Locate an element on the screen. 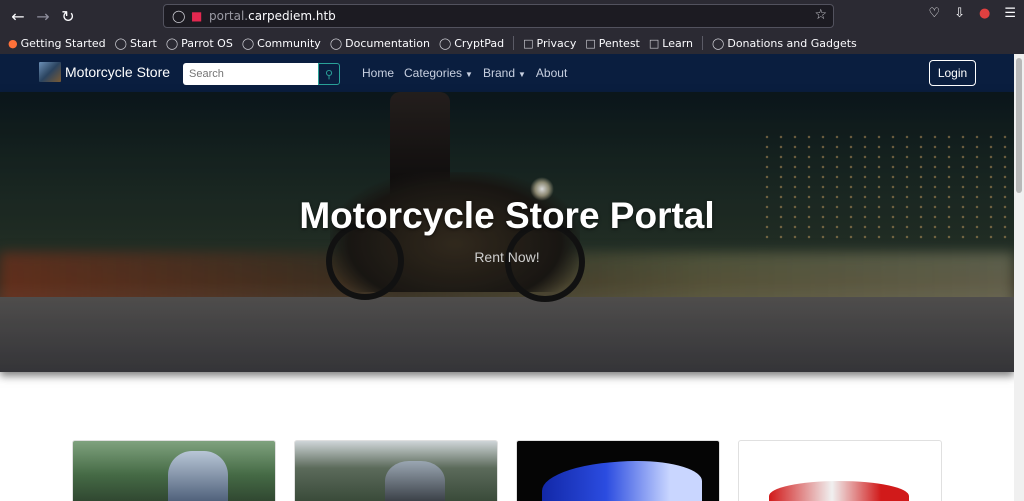 Image resolution: width=1024 pixels, height=501 pixels. bookmark-getting-started: ● Getting Started is located at coordinates (57, 43).